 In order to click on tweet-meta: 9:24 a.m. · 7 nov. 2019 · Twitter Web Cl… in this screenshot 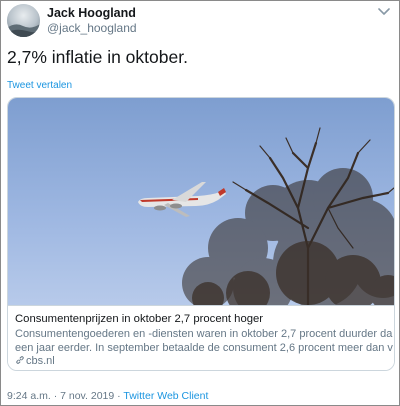, I will do `click(107, 396)`.